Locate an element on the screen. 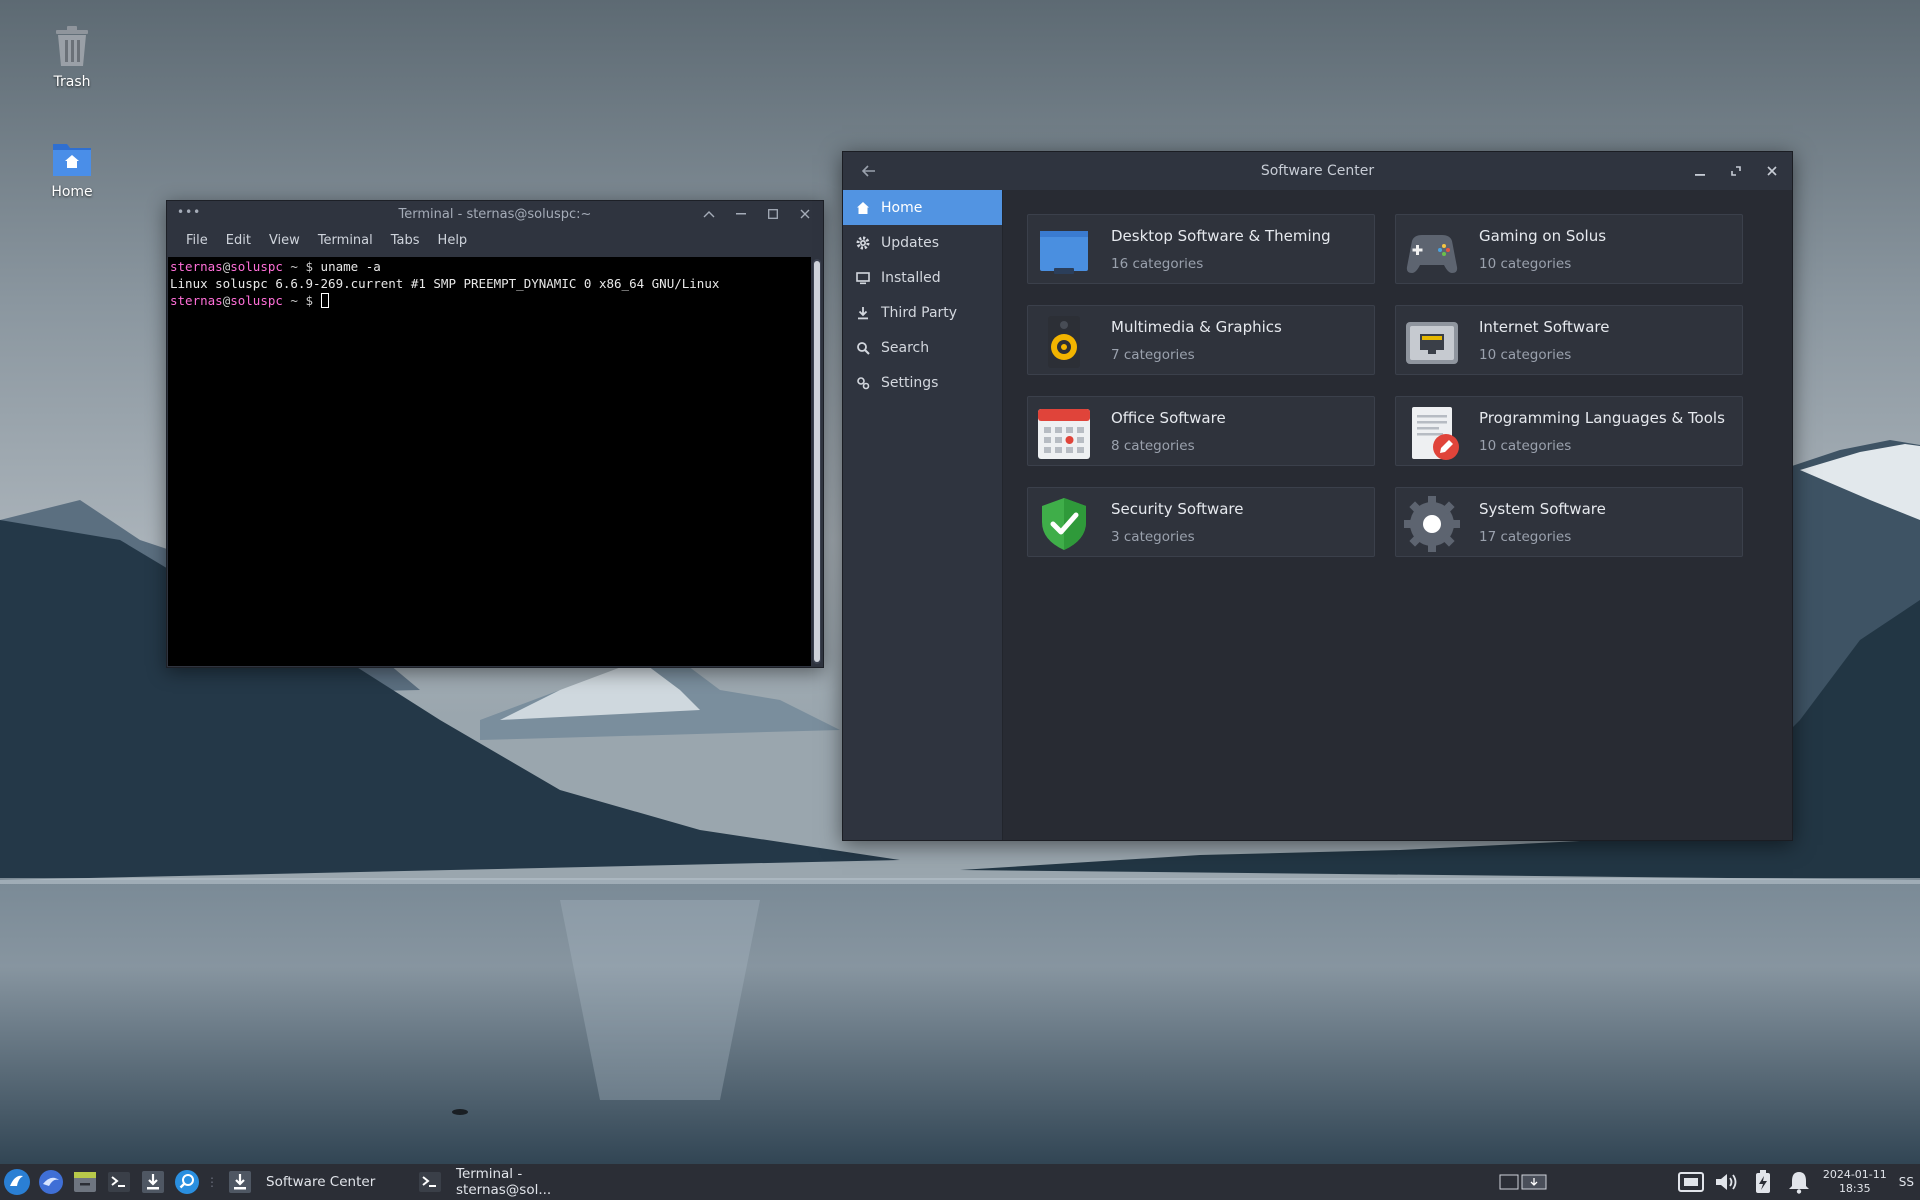  category-count: 7 categories is located at coordinates (1153, 355).